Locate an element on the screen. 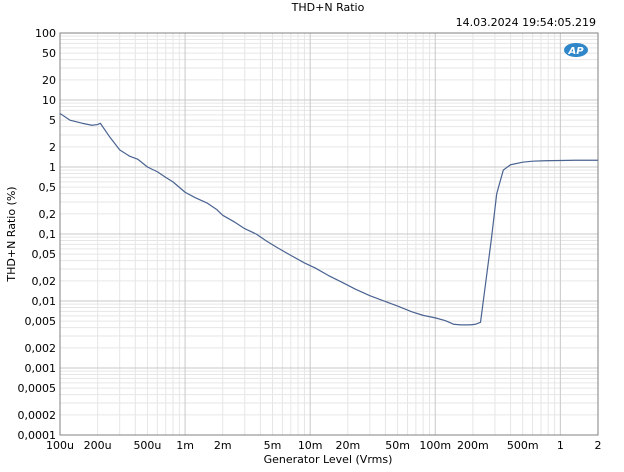 This screenshot has width=624, height=472. y-tick-label: 0,0002 is located at coordinates (37, 415).